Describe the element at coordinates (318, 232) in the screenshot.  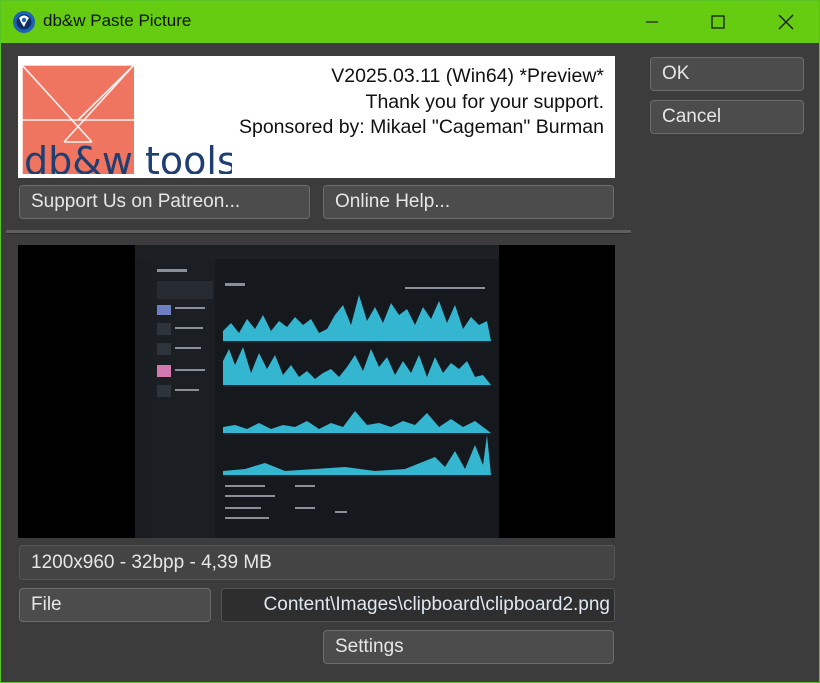
I see `separator` at that location.